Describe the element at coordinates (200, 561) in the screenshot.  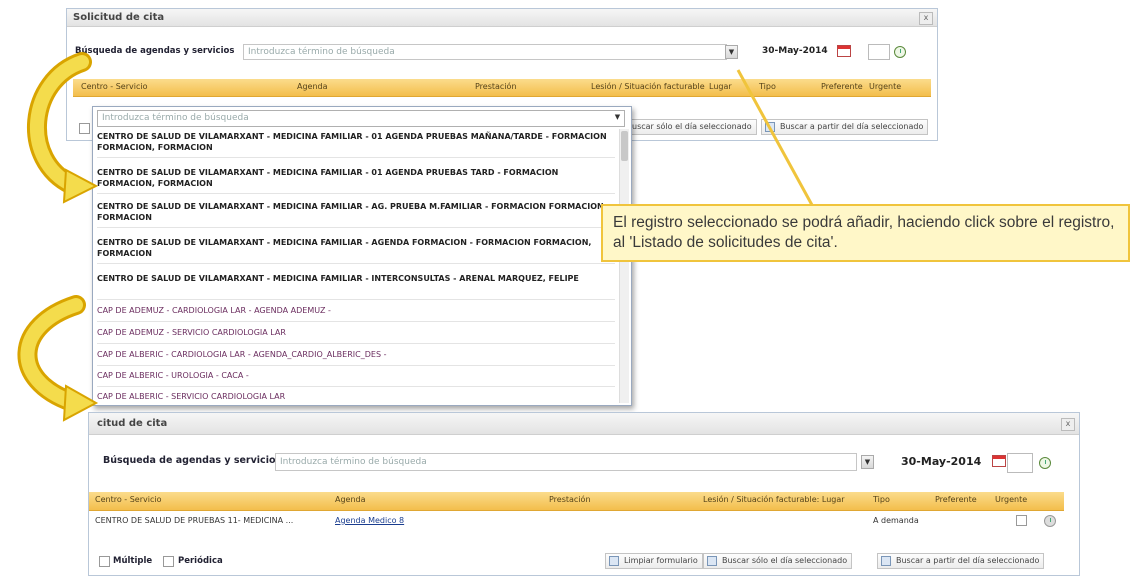
I see `periodica-label: Periódica` at that location.